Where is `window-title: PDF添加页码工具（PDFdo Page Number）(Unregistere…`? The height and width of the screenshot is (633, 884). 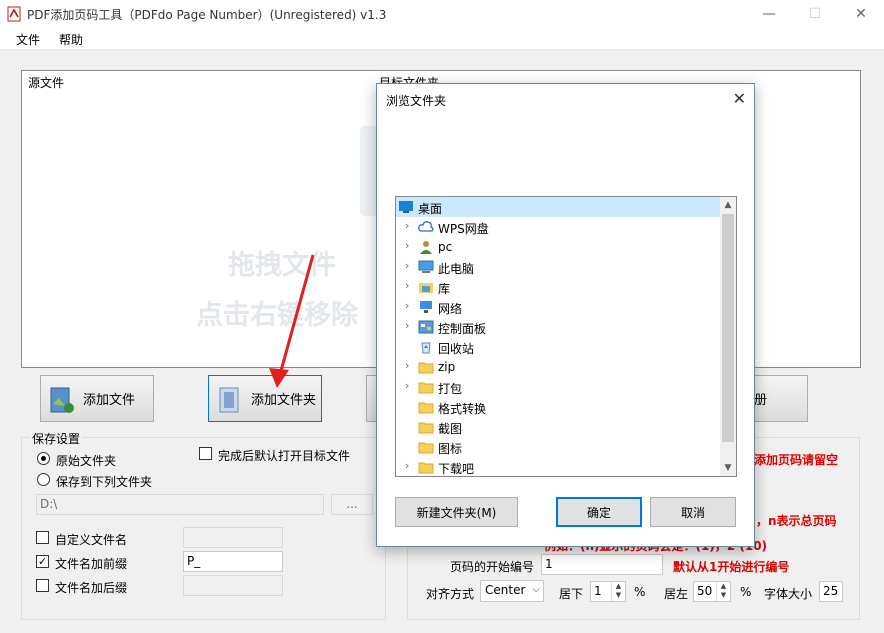
window-title: PDF添加页码工具（PDFdo Page Number）(Unregistere… is located at coordinates (207, 15).